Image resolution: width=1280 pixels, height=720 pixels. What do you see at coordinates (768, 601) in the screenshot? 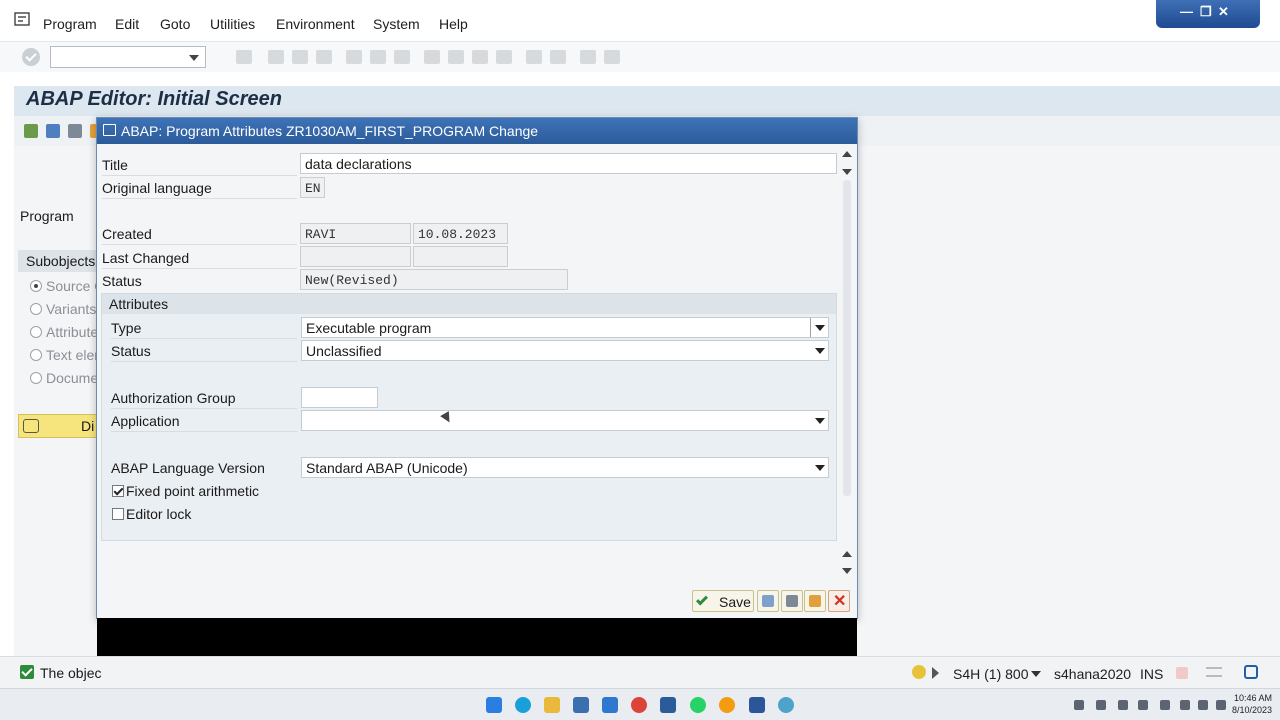
I see `check-button` at bounding box center [768, 601].